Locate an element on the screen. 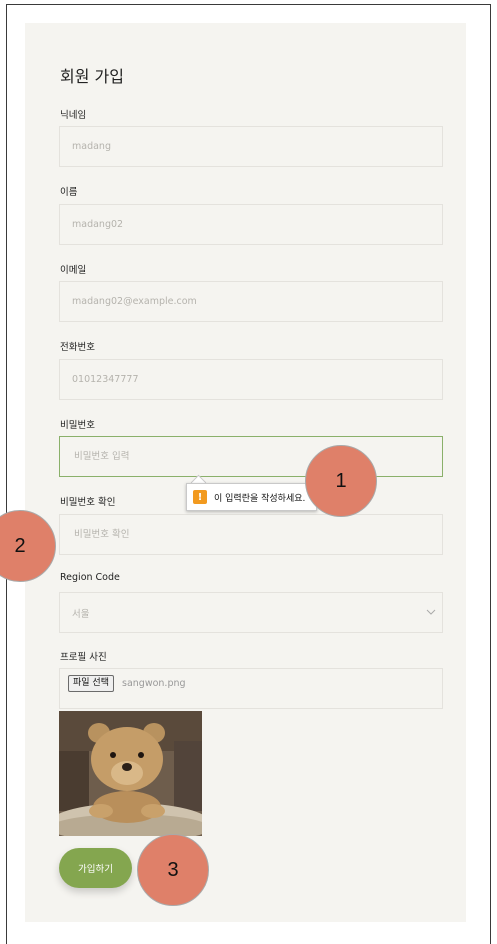 Image resolution: width=497 pixels, height=944 pixels. name-field: madang02 is located at coordinates (251, 224).